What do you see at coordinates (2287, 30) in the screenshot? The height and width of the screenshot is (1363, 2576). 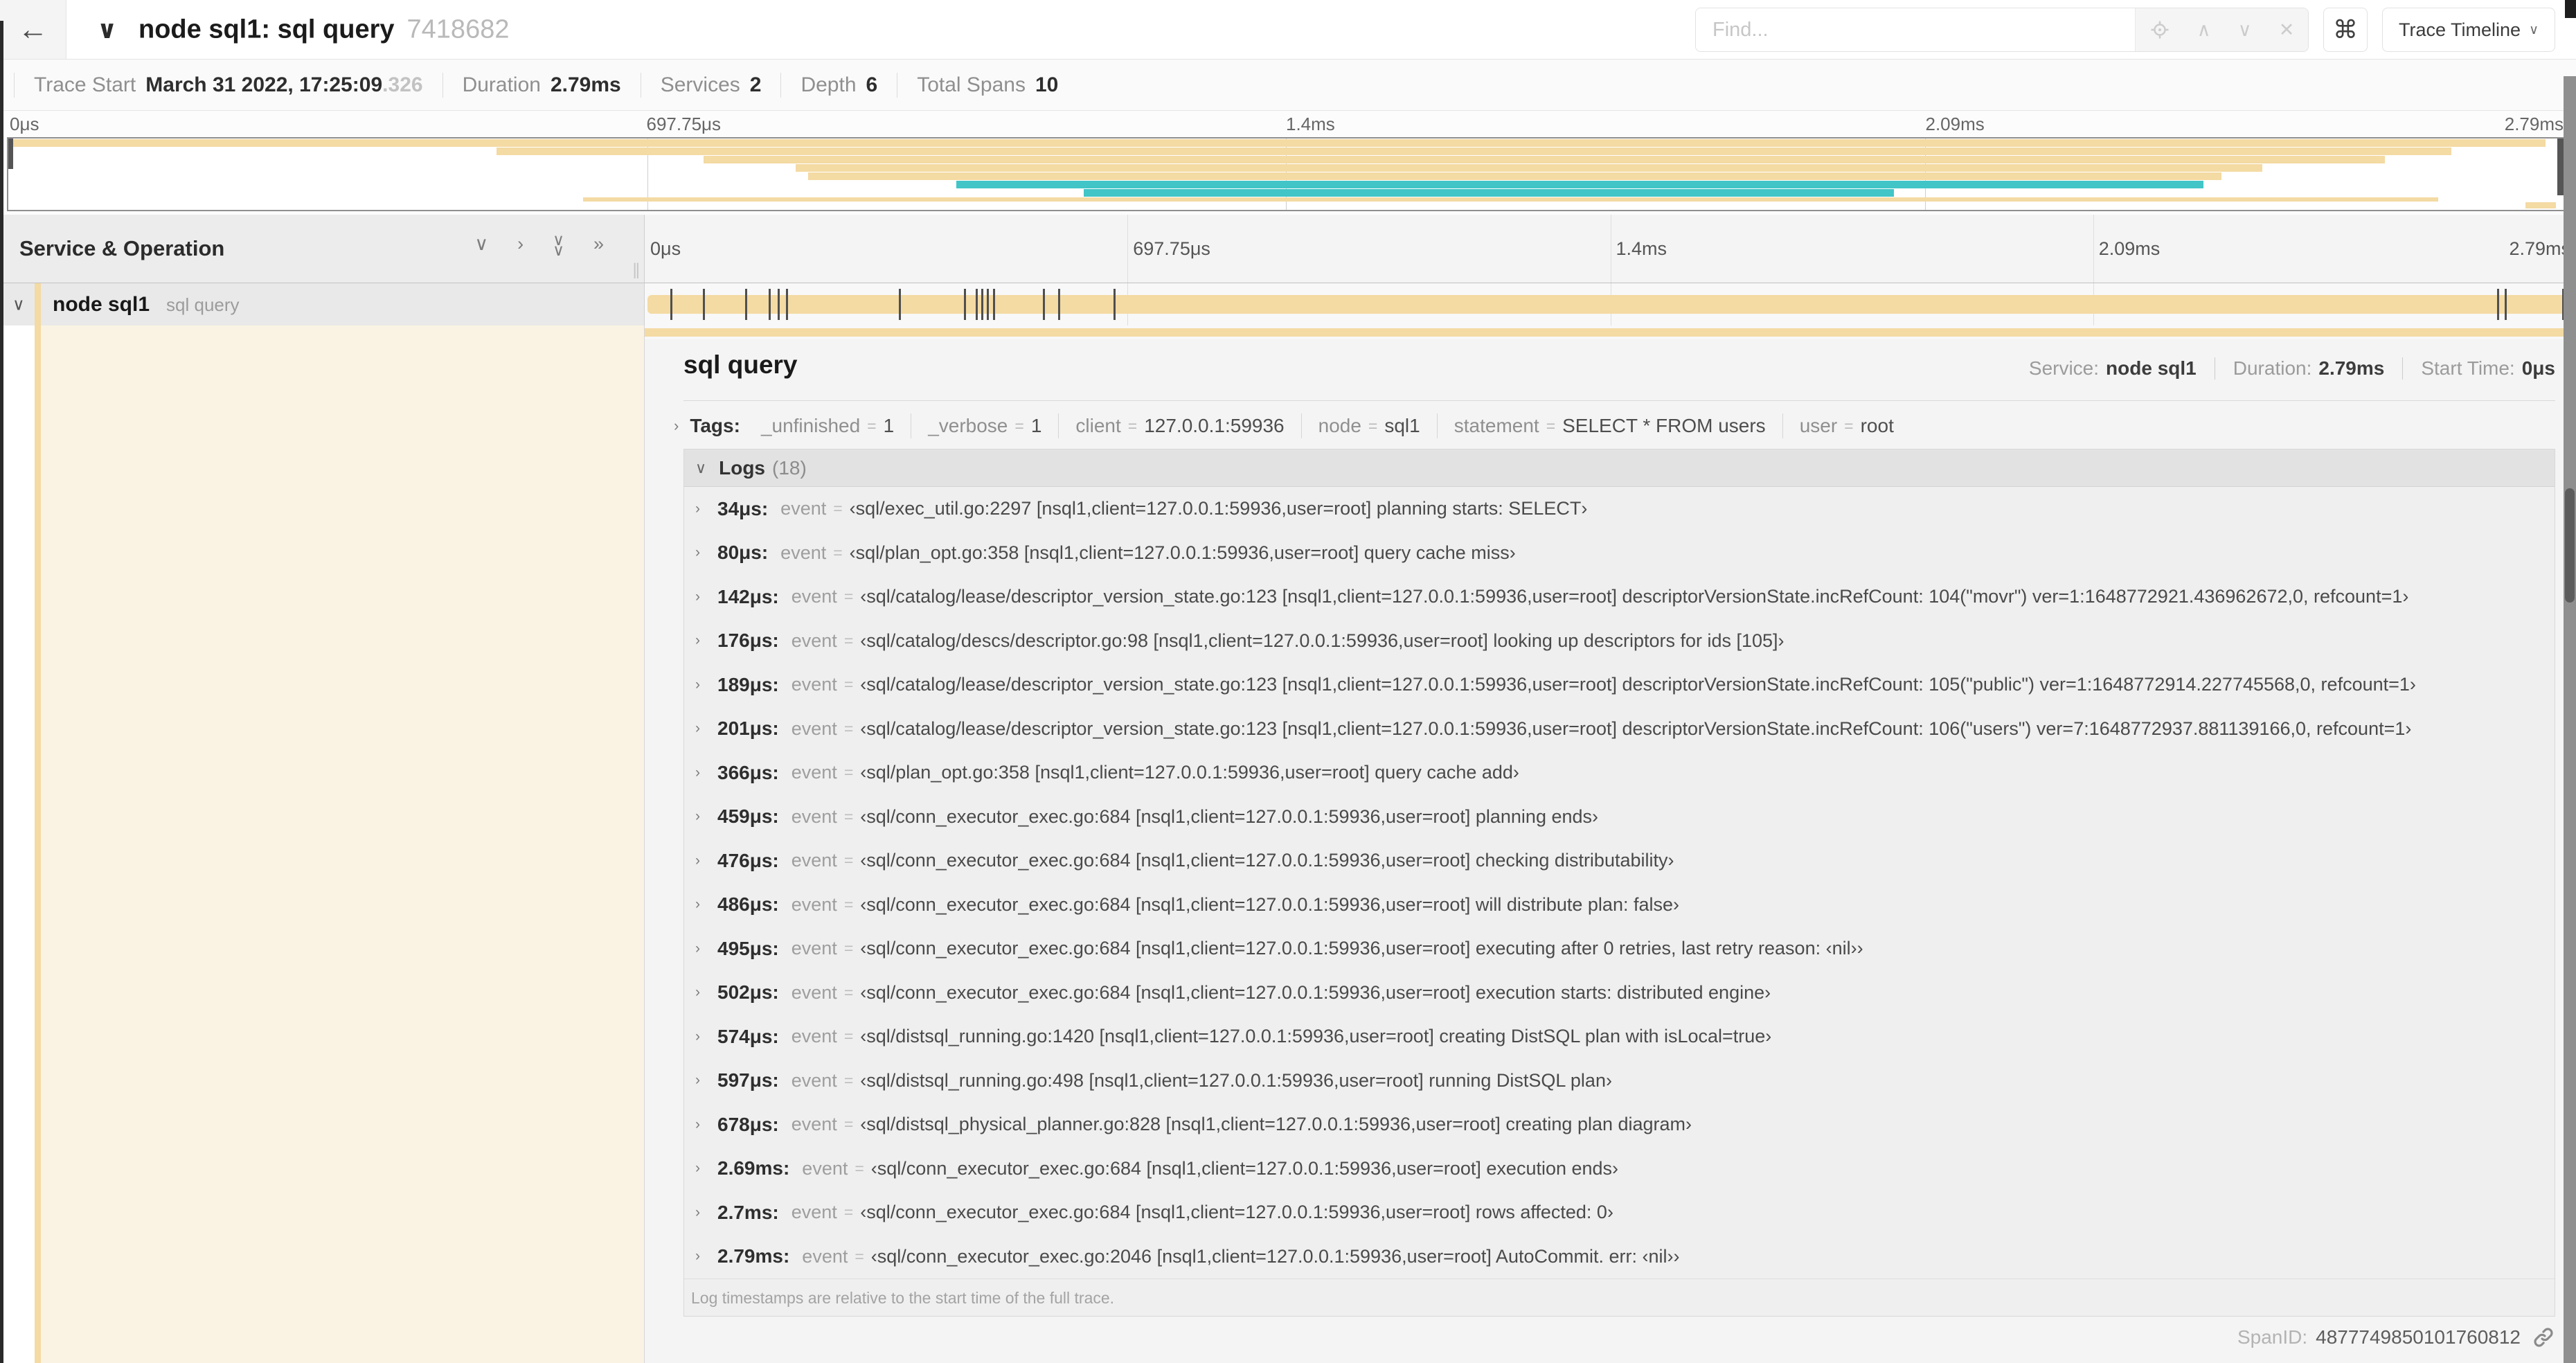 I see `clear-search-icon: ✕` at bounding box center [2287, 30].